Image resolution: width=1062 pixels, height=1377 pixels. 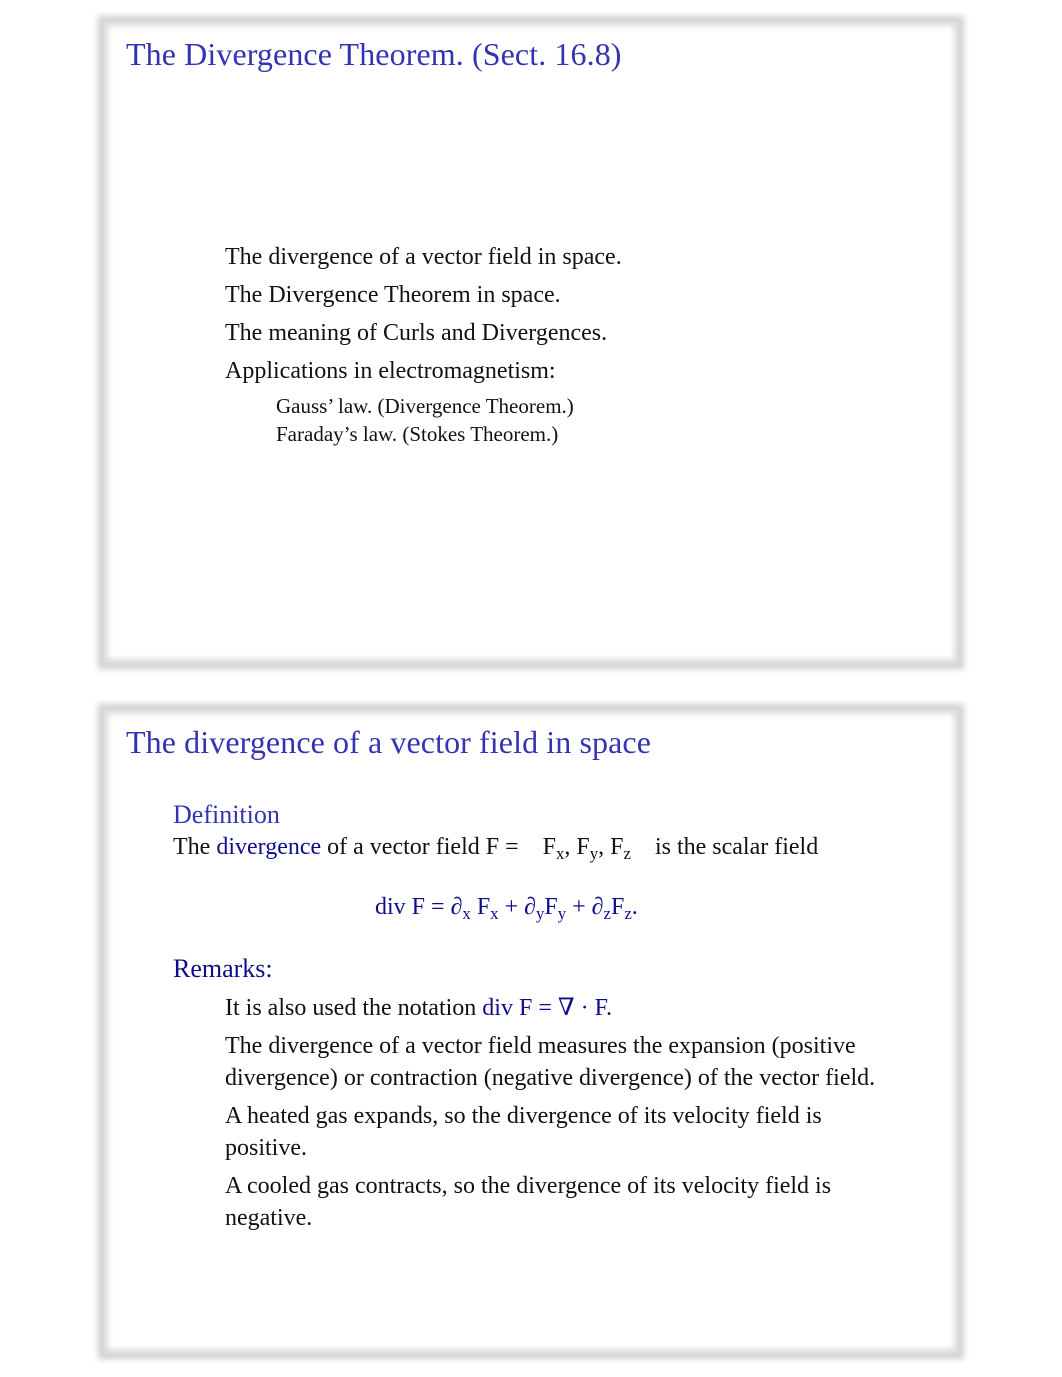 I want to click on outline-item: The Divergence Theorem in space., so click(x=393, y=295).